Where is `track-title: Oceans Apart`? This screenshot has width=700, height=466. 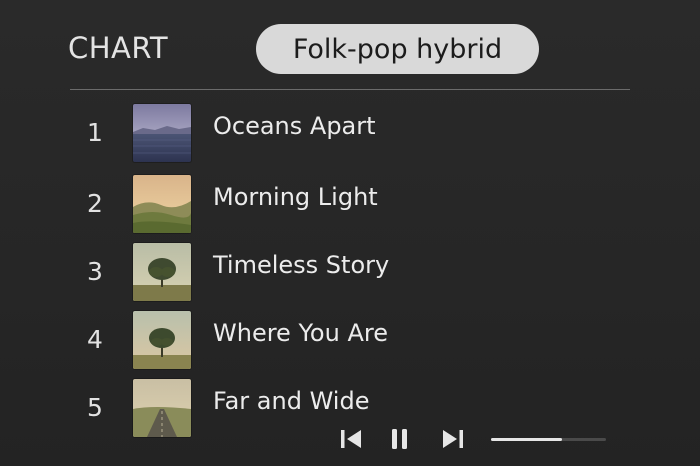
track-title: Oceans Apart is located at coordinates (294, 126).